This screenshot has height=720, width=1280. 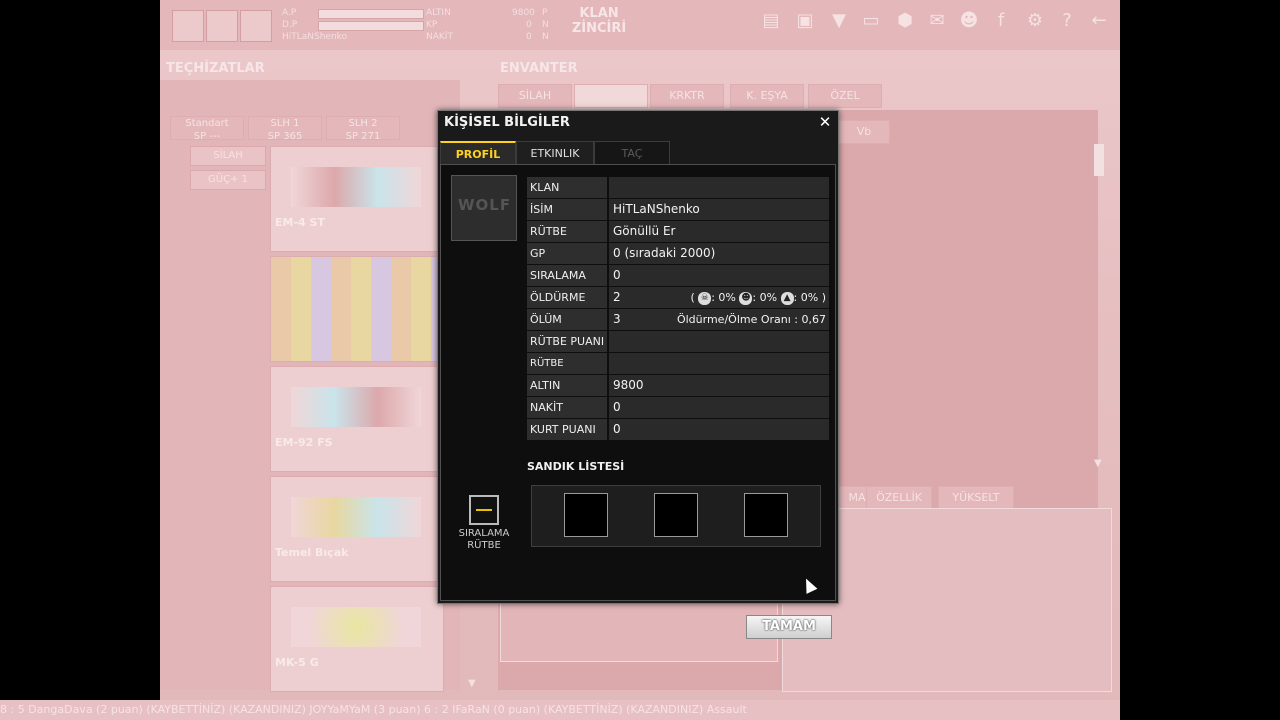 I want to click on facebook-icon: f, so click(x=1001, y=21).